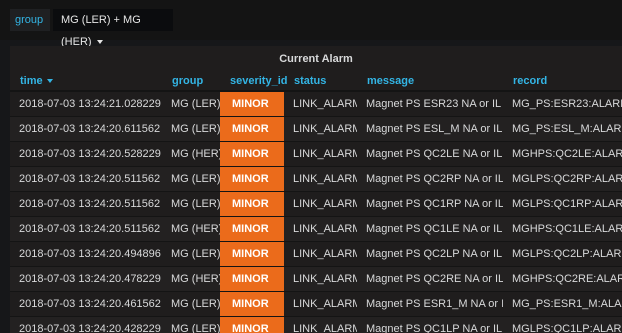  I want to click on panel-title: Current Alarm, so click(316, 59).